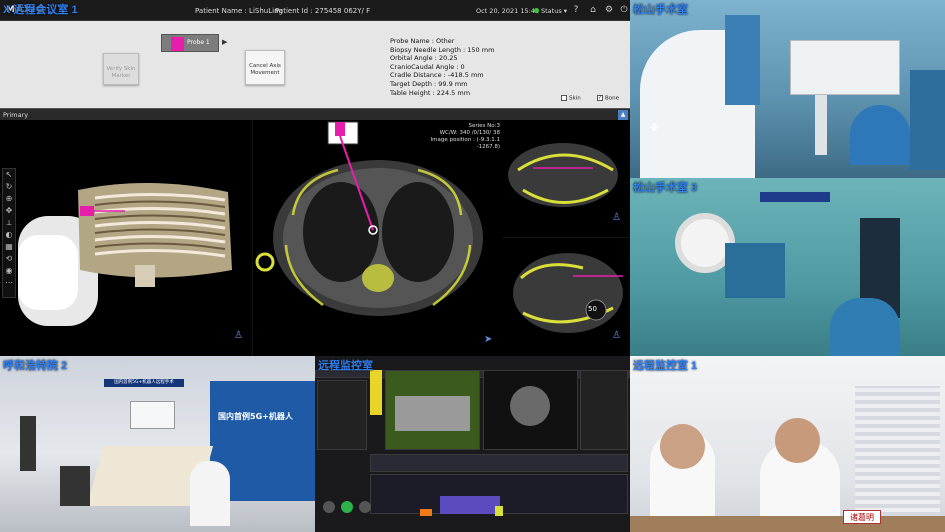 This screenshot has width=945, height=532. I want to click on robot-arm, so click(845, 67).